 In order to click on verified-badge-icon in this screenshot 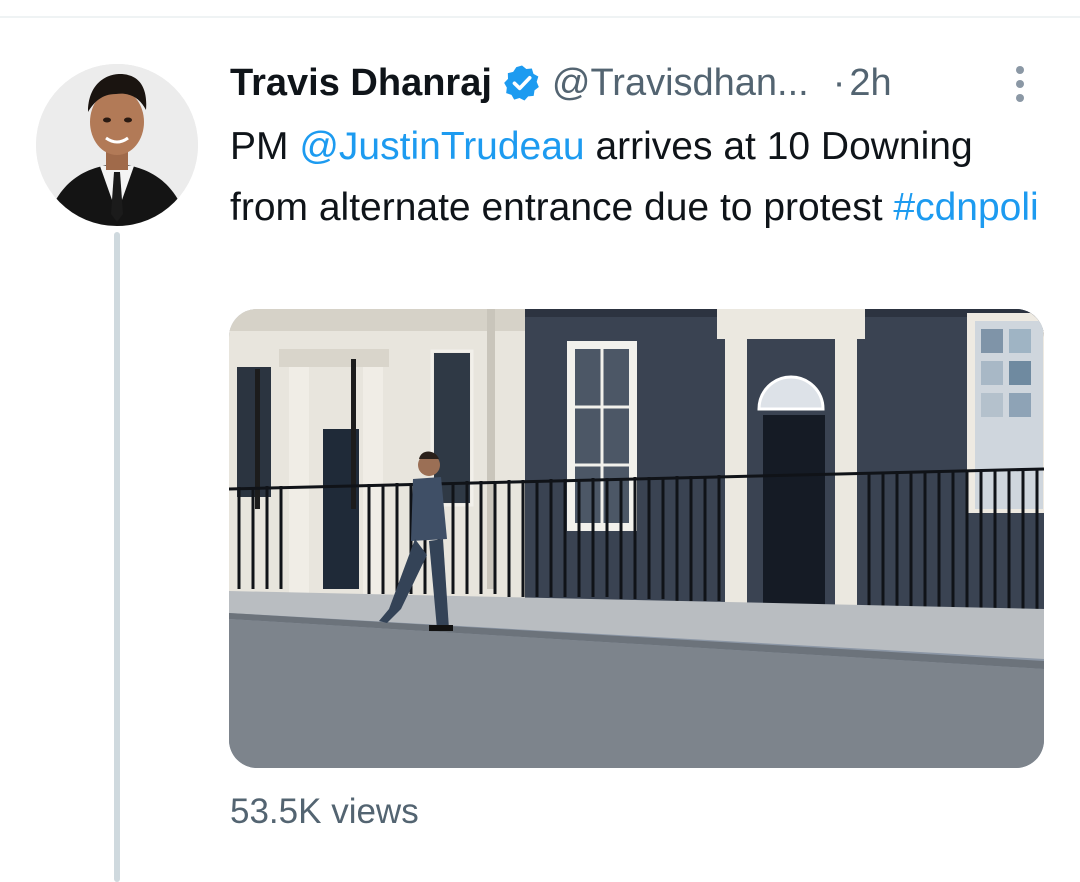, I will do `click(522, 83)`.